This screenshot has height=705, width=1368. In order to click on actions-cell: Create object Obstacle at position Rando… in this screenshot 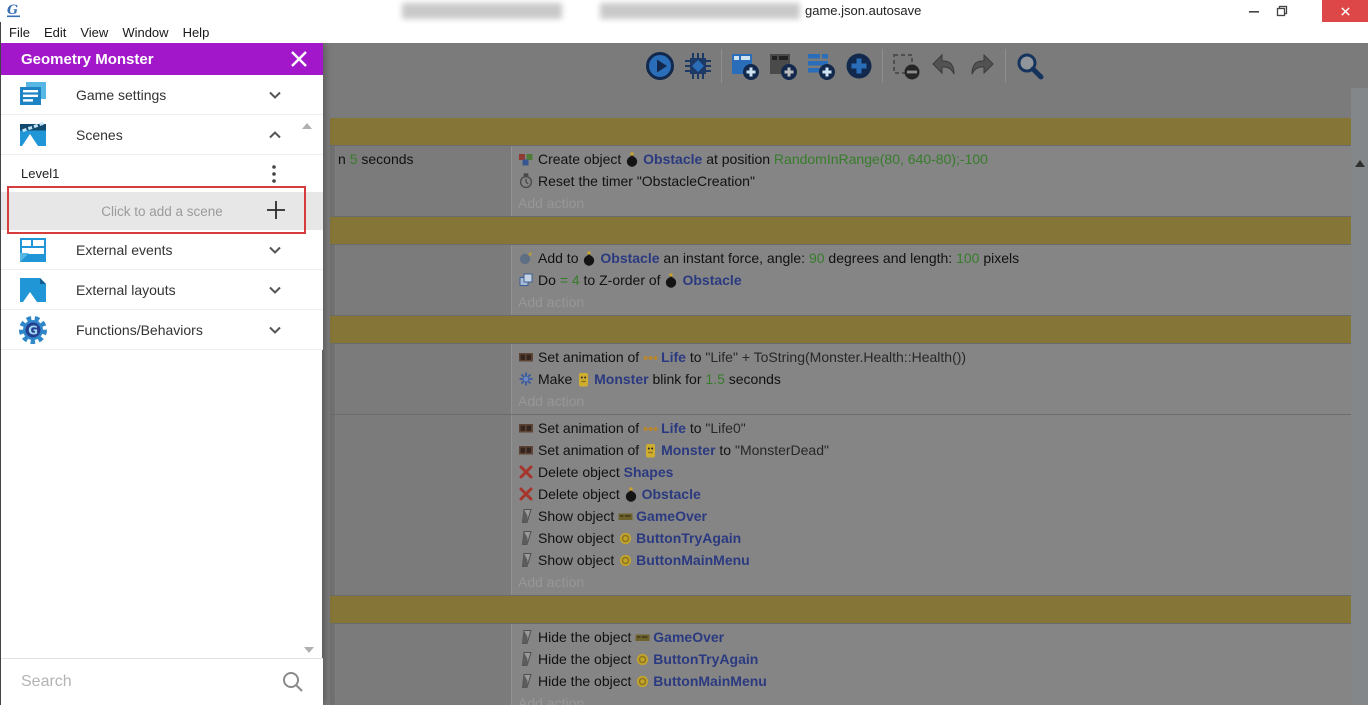, I will do `click(931, 181)`.